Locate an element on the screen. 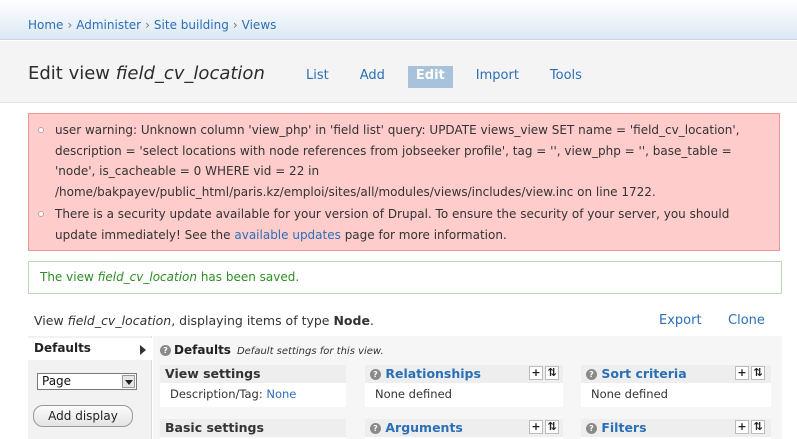 The width and height of the screenshot is (797, 439). basic-settings-panel: Basic settings is located at coordinates (253, 429).